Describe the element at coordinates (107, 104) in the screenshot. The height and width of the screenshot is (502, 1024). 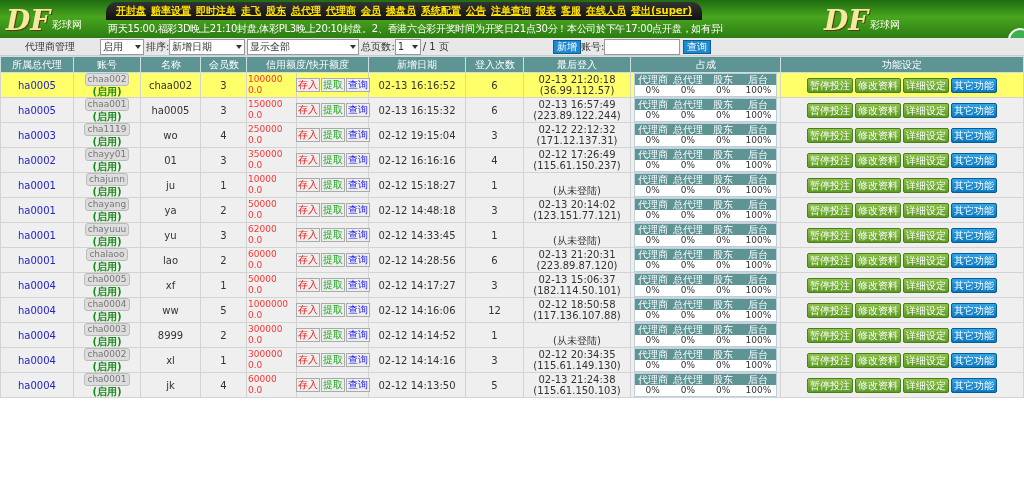
I see `account-tag: chaa001` at that location.